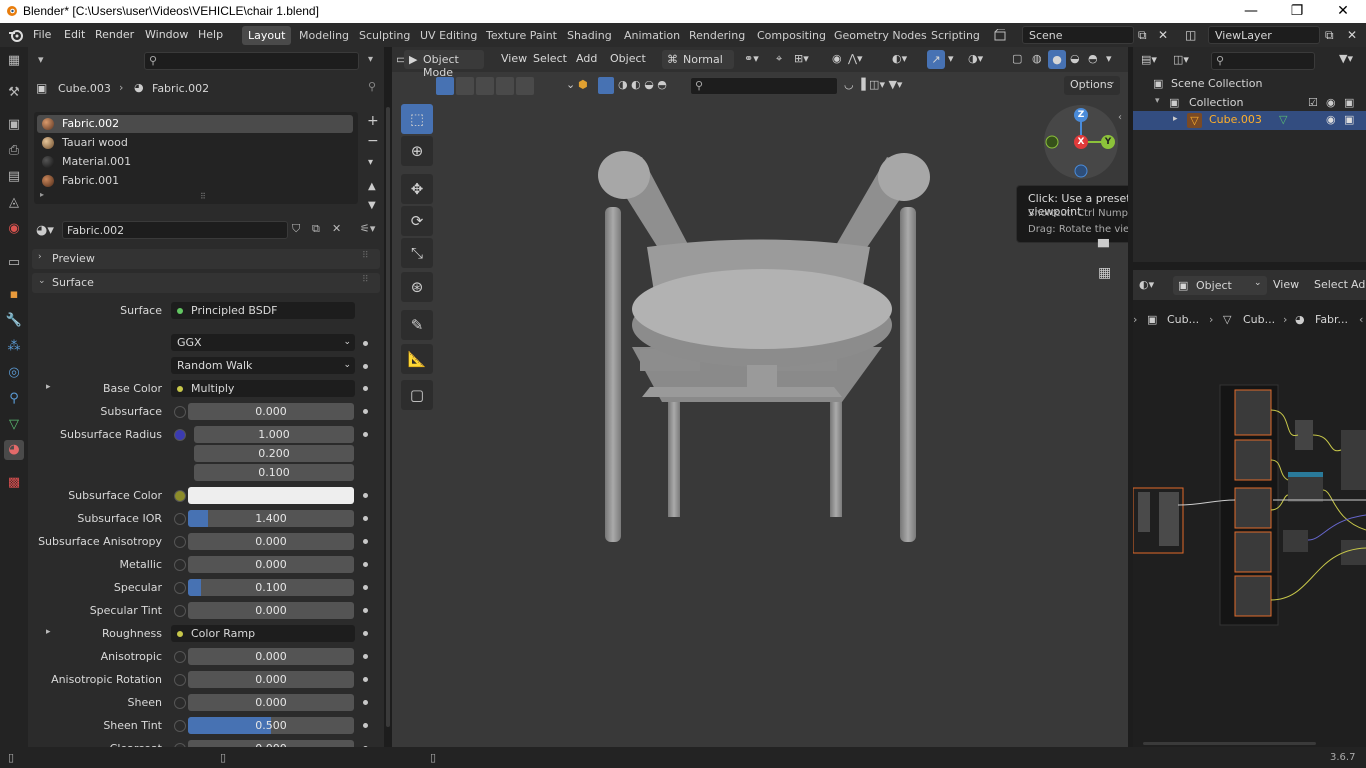  I want to click on select-intersect-icon, so click(525, 86).